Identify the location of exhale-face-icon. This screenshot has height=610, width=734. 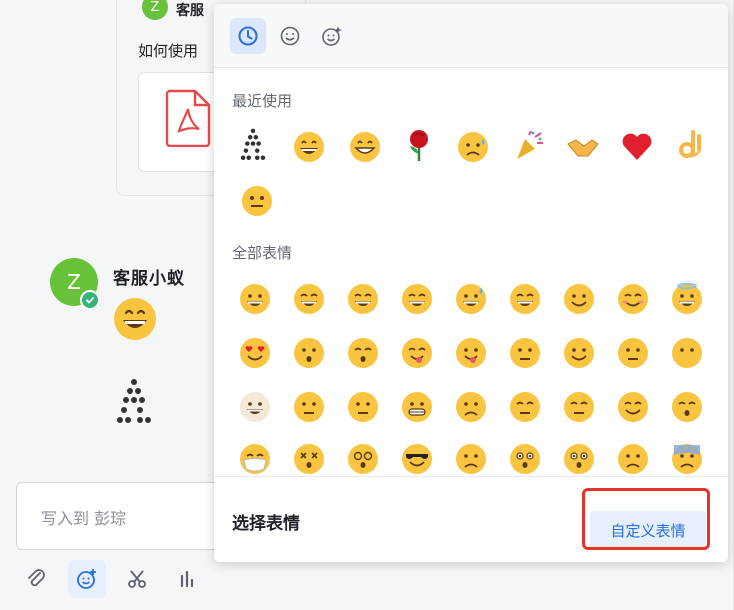
(471, 407).